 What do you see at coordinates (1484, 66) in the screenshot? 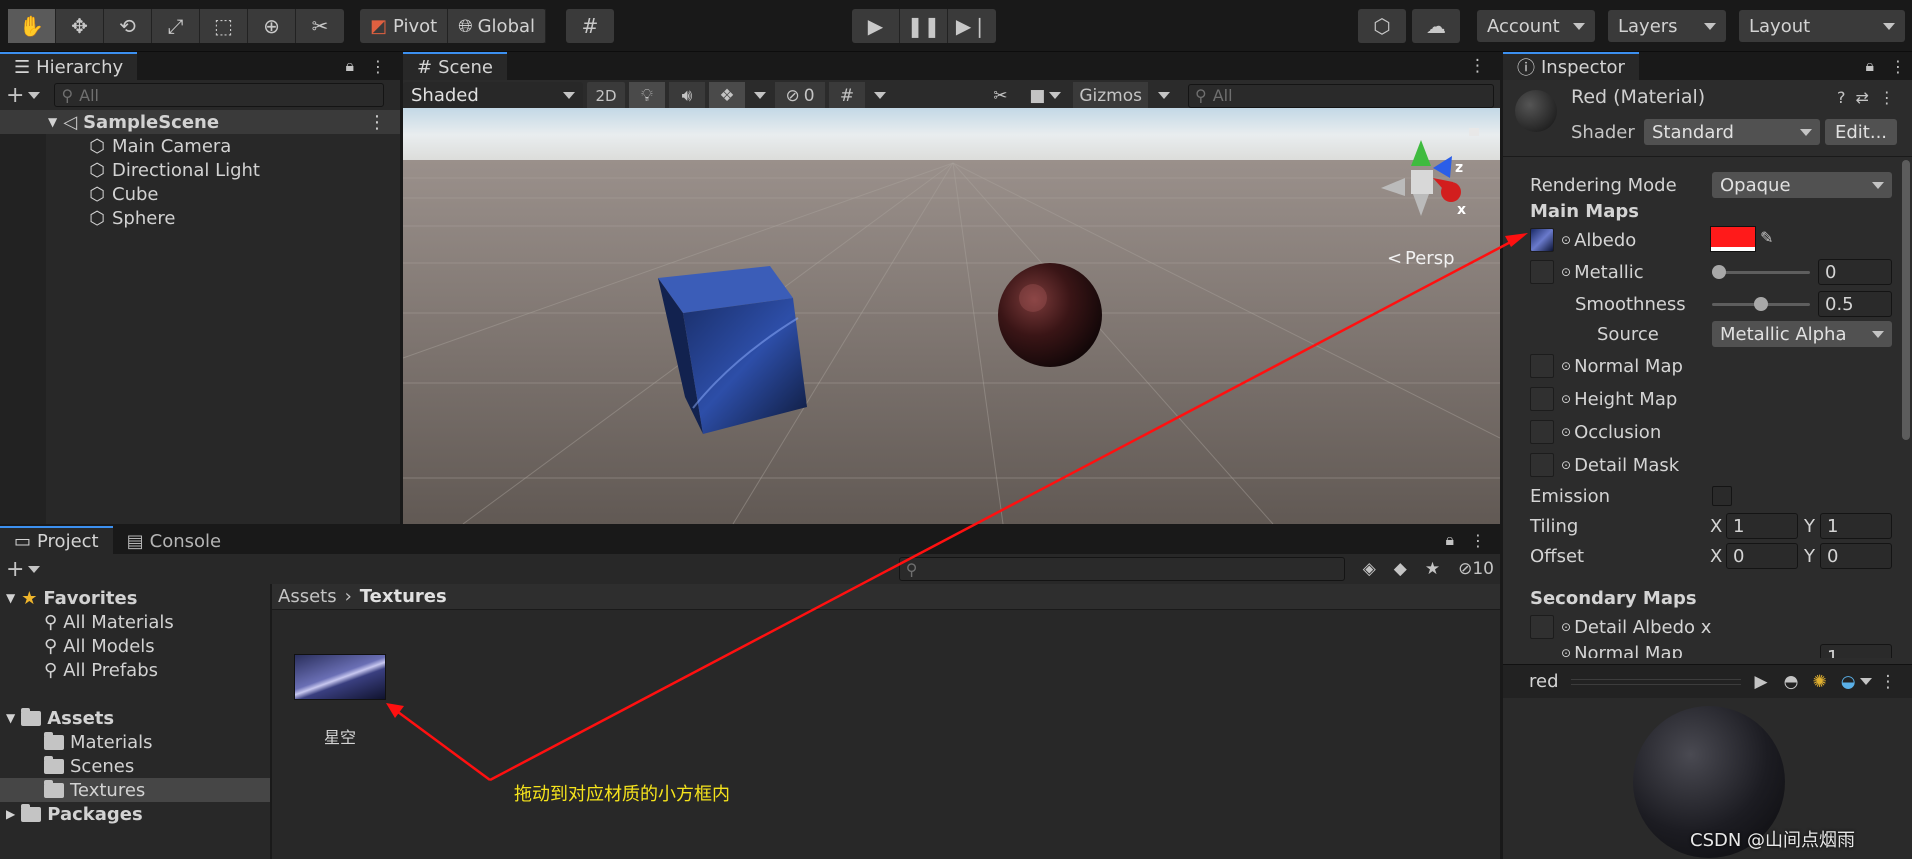
I see `scene-more-menu-icon: ⋮` at bounding box center [1484, 66].